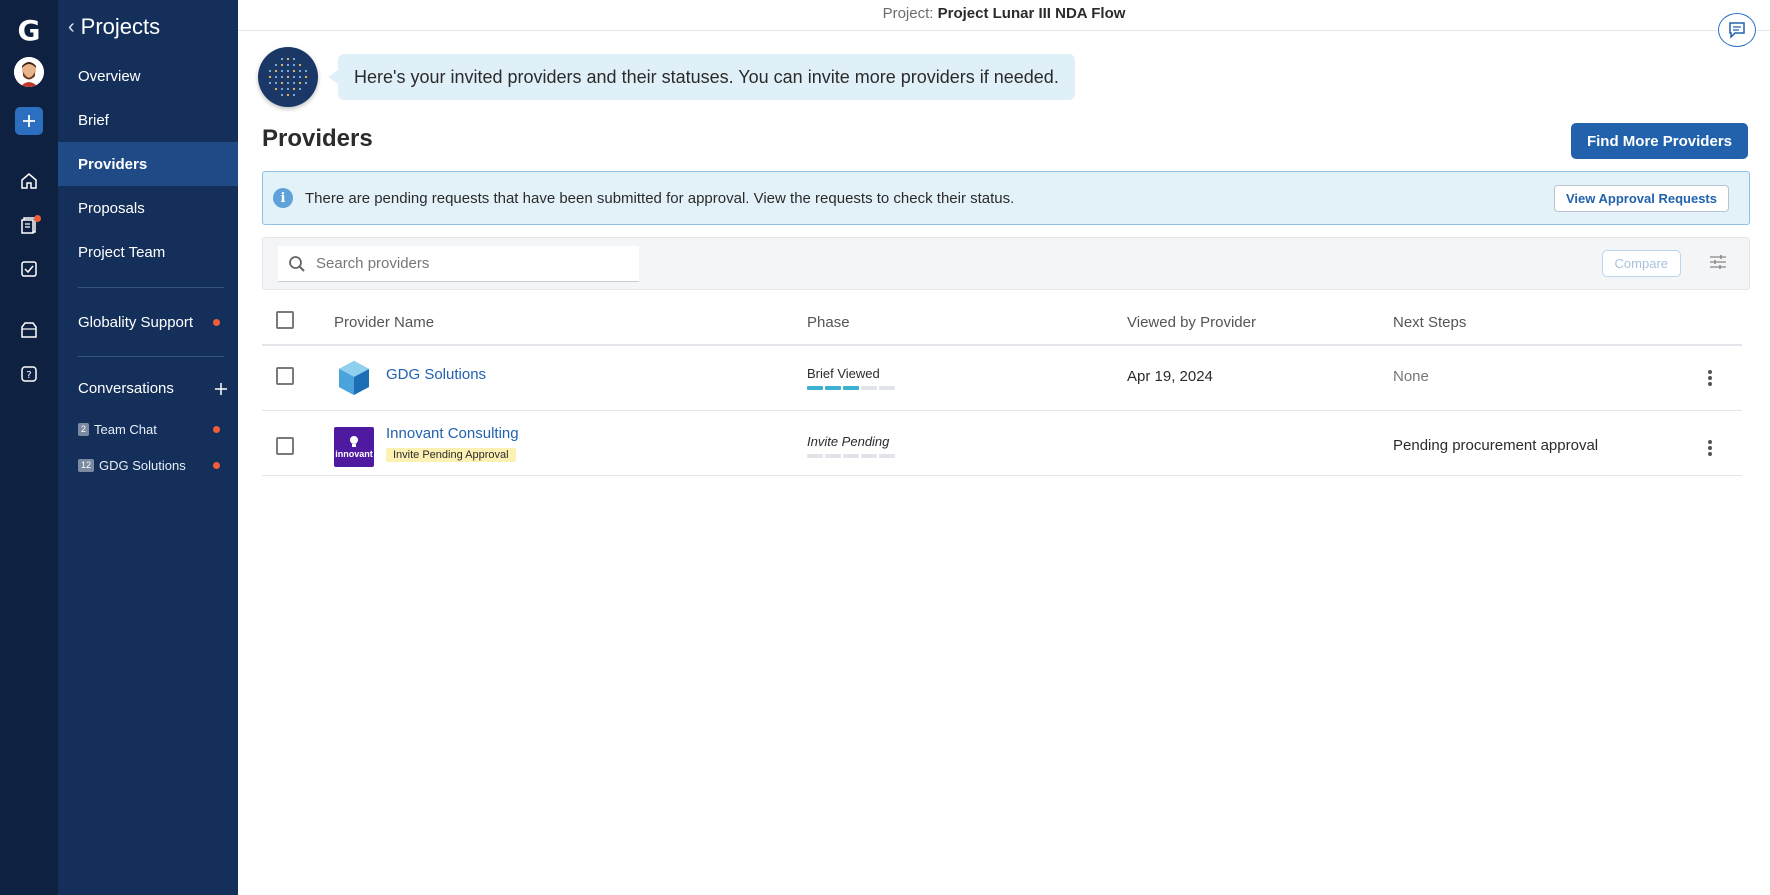  What do you see at coordinates (1429, 322) in the screenshot?
I see `header-next-steps: Next Steps` at bounding box center [1429, 322].